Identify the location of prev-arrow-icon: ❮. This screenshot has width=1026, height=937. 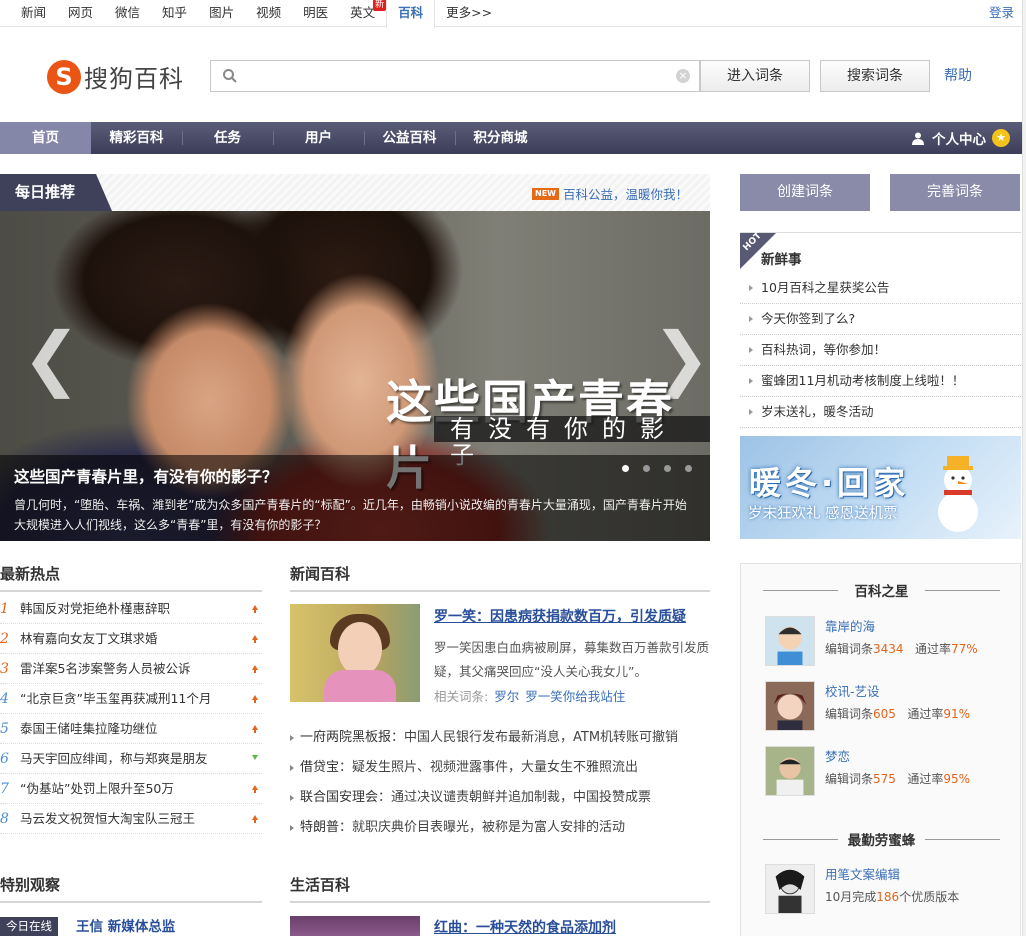
(51, 358).